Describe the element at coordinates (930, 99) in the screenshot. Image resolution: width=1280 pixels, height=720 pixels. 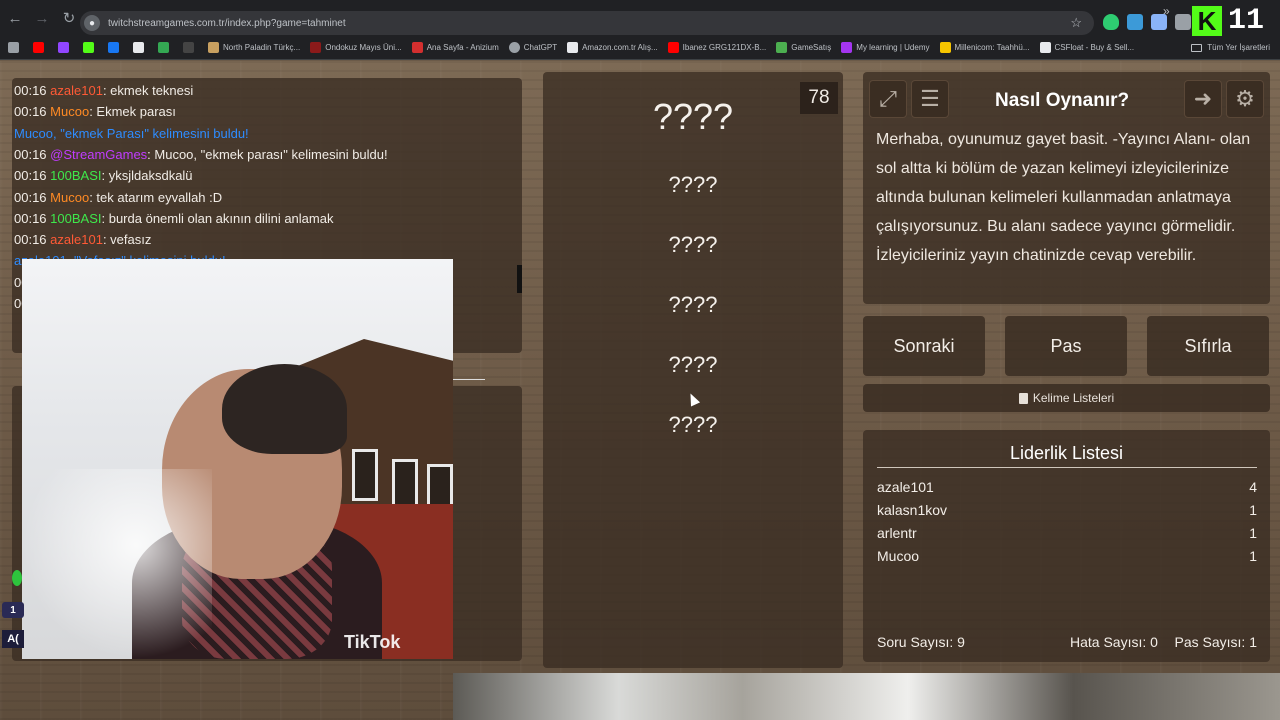
I see `list-icon: ☰` at that location.